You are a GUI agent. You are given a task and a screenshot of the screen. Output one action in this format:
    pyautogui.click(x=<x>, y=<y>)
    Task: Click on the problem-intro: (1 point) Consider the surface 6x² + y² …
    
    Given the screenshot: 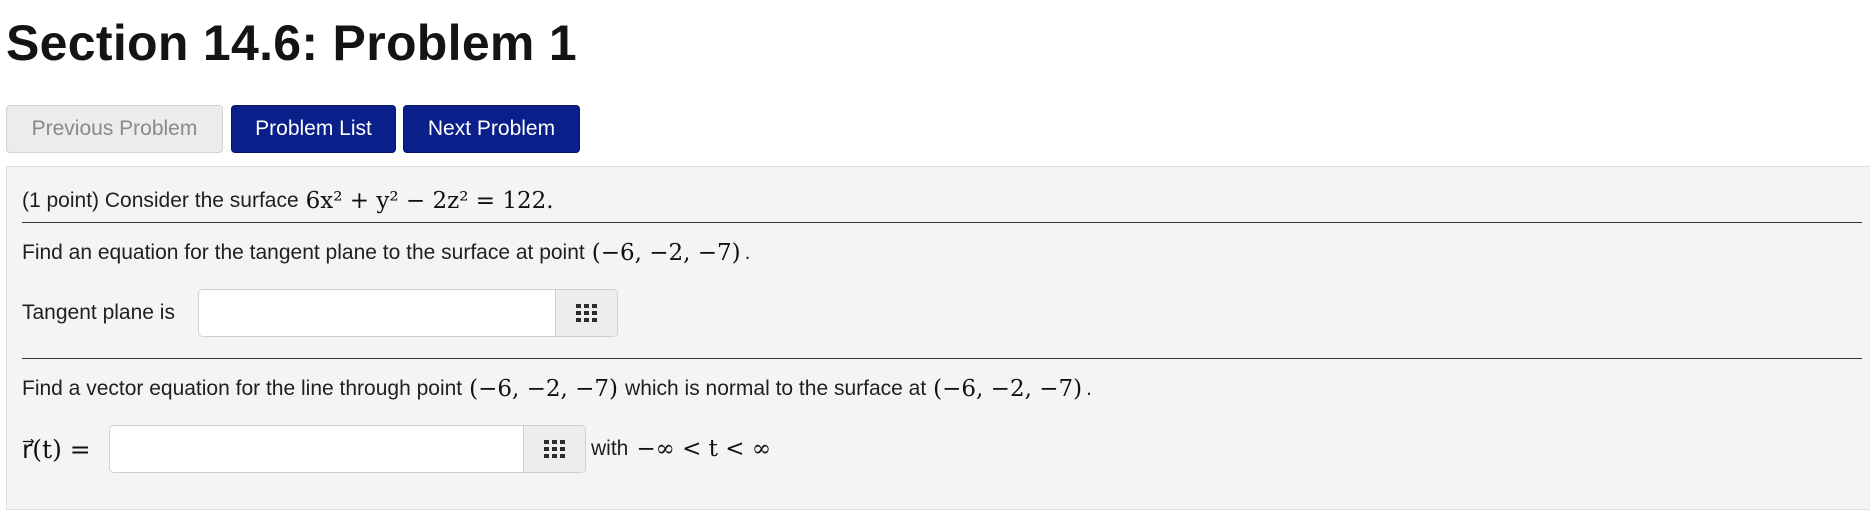 What is the action you would take?
    pyautogui.click(x=288, y=201)
    